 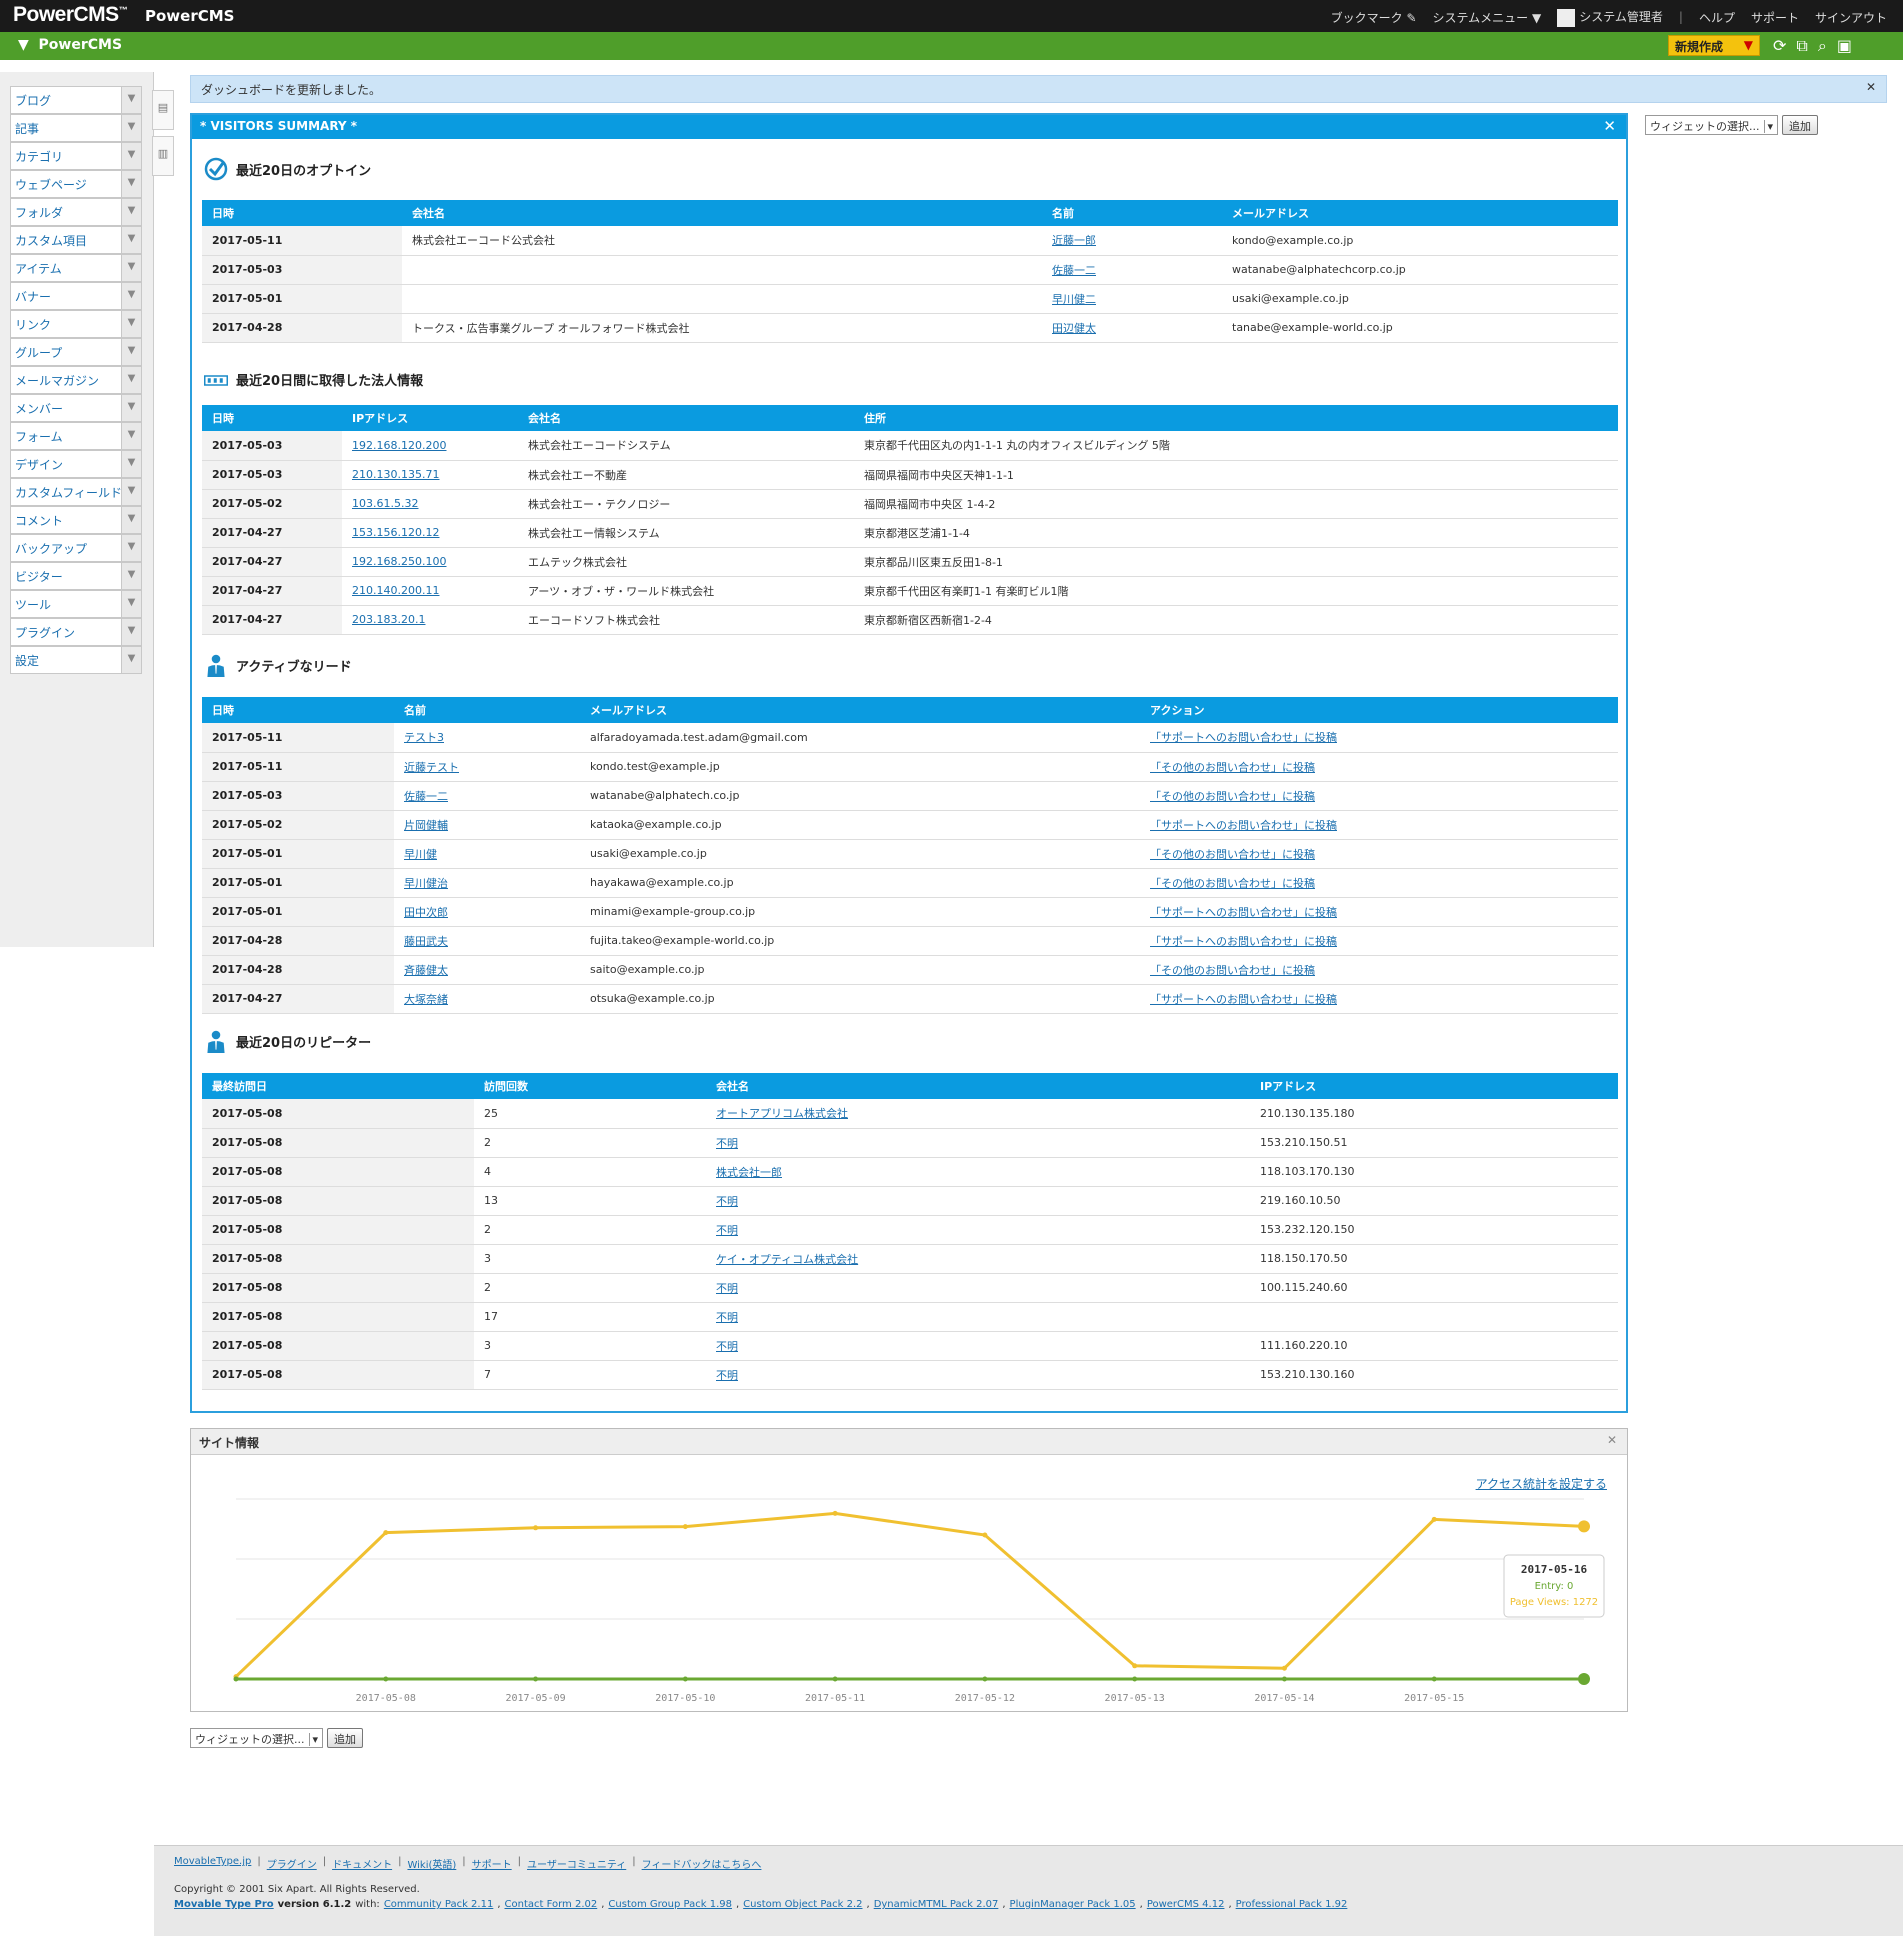 I want to click on plugin-link: DynamicMTML Pack 2.07, so click(x=936, y=1904).